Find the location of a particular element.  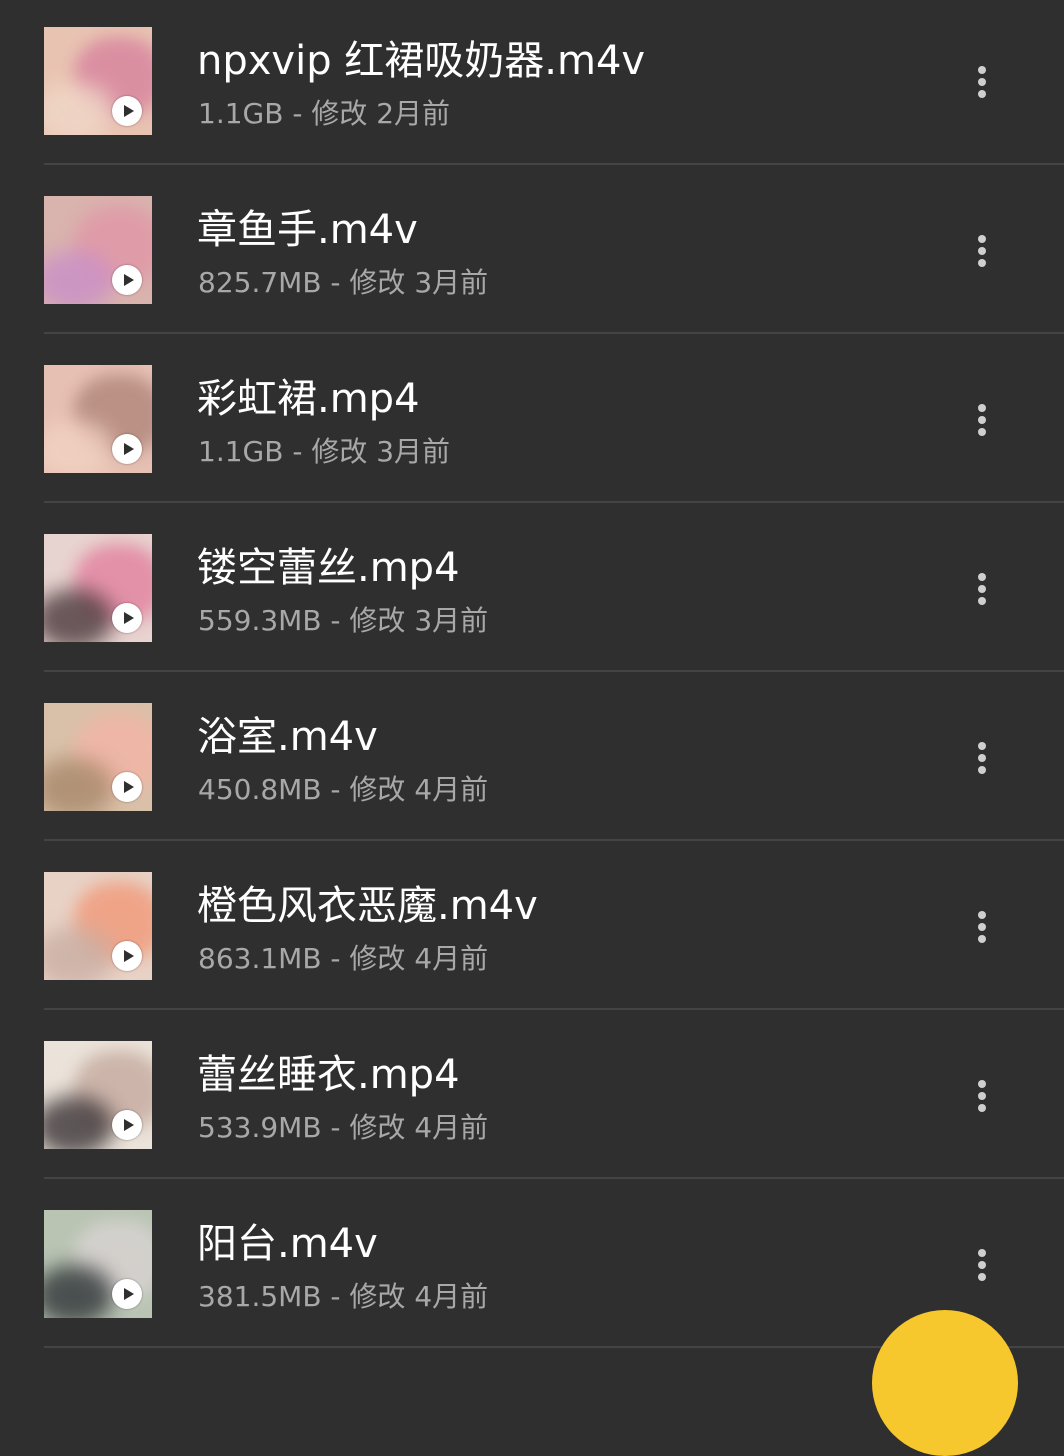

file-name: 章鱼手.m4v is located at coordinates (307, 230).